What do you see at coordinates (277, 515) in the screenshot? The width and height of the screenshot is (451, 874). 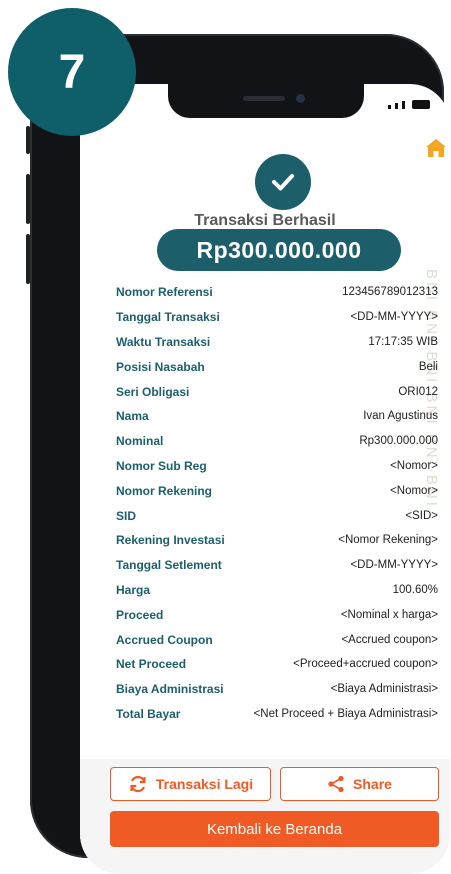 I see `detail-row-sid: SID <SID>` at bounding box center [277, 515].